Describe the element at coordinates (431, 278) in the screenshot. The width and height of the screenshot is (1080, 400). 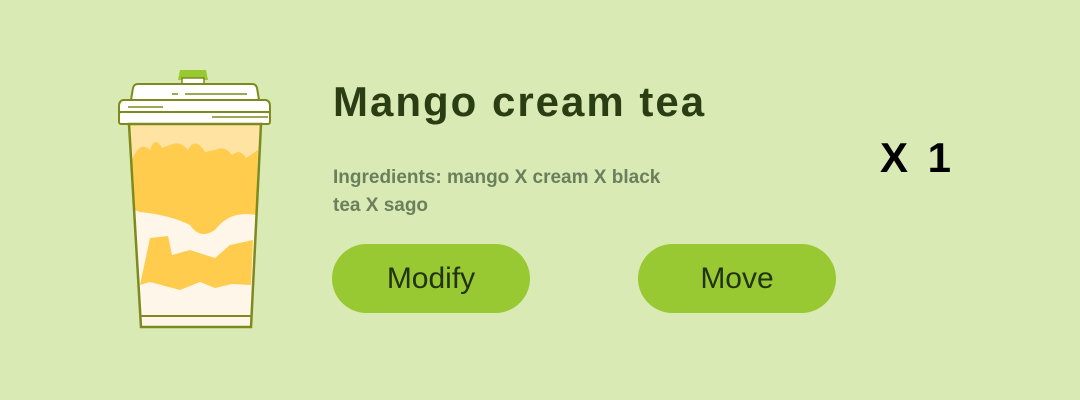
I see `modify-button: Modify` at that location.